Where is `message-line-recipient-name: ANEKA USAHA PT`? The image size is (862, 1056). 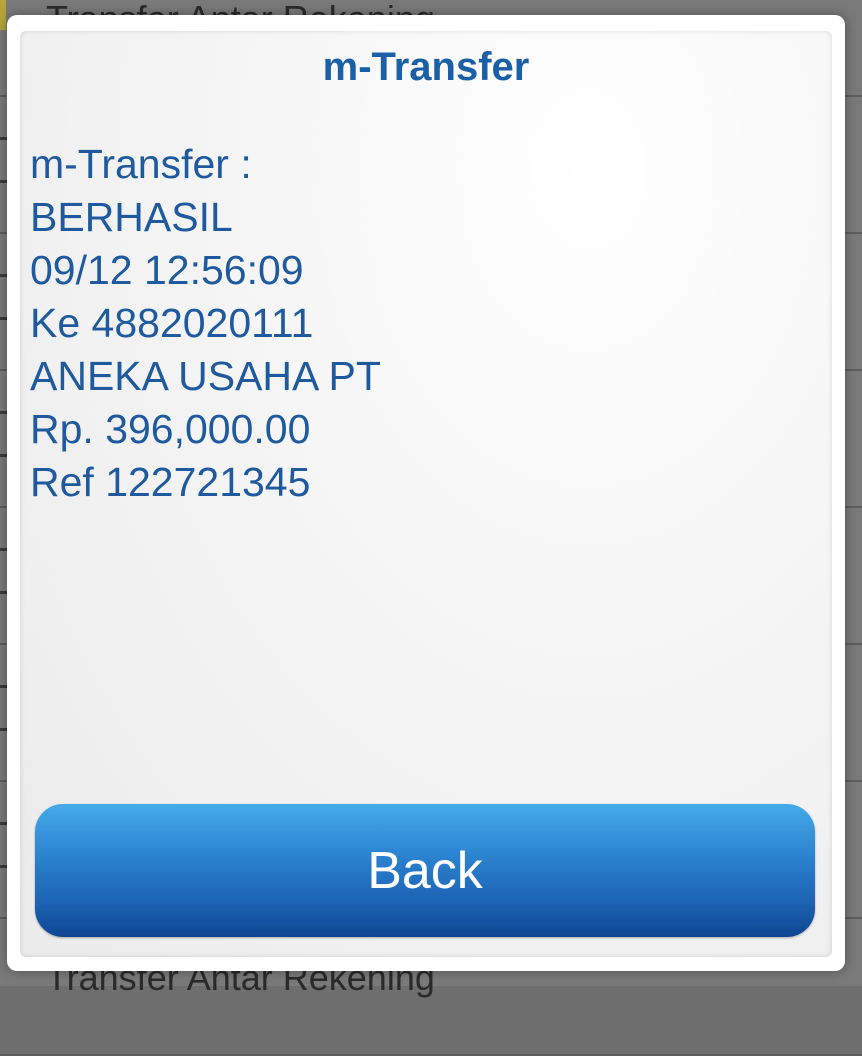
message-line-recipient-name: ANEKA USAHA PT is located at coordinates (205, 376).